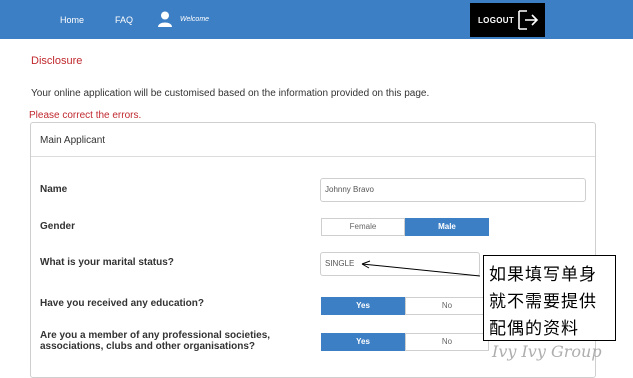  I want to click on gender-female-button: Female, so click(363, 227).